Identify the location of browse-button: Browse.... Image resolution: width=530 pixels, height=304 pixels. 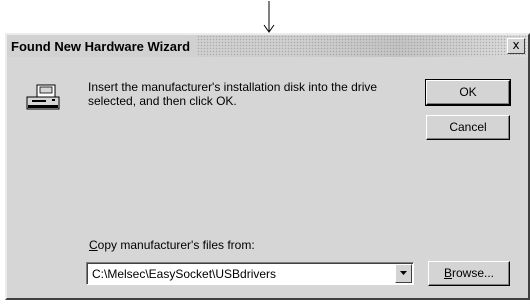
(469, 273).